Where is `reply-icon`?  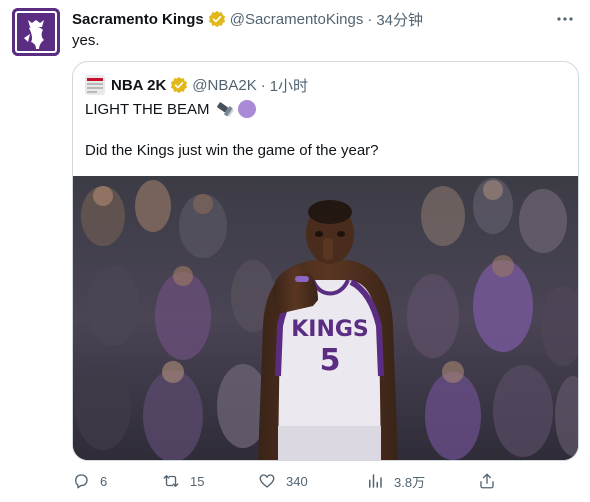 reply-icon is located at coordinates (81, 481).